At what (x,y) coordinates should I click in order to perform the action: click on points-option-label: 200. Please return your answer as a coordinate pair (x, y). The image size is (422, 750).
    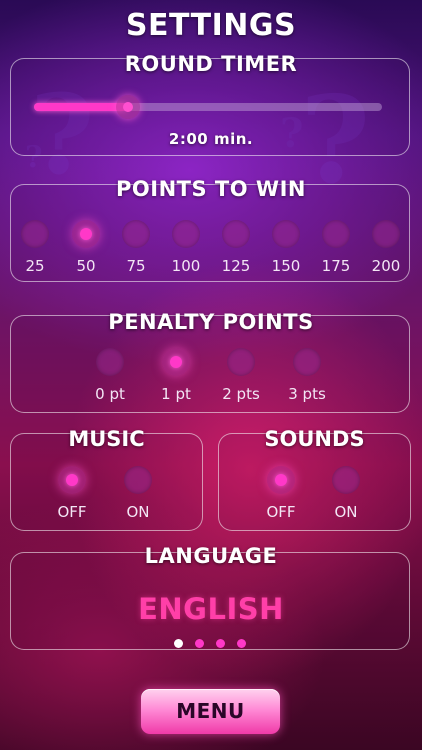
    Looking at the image, I should click on (386, 266).